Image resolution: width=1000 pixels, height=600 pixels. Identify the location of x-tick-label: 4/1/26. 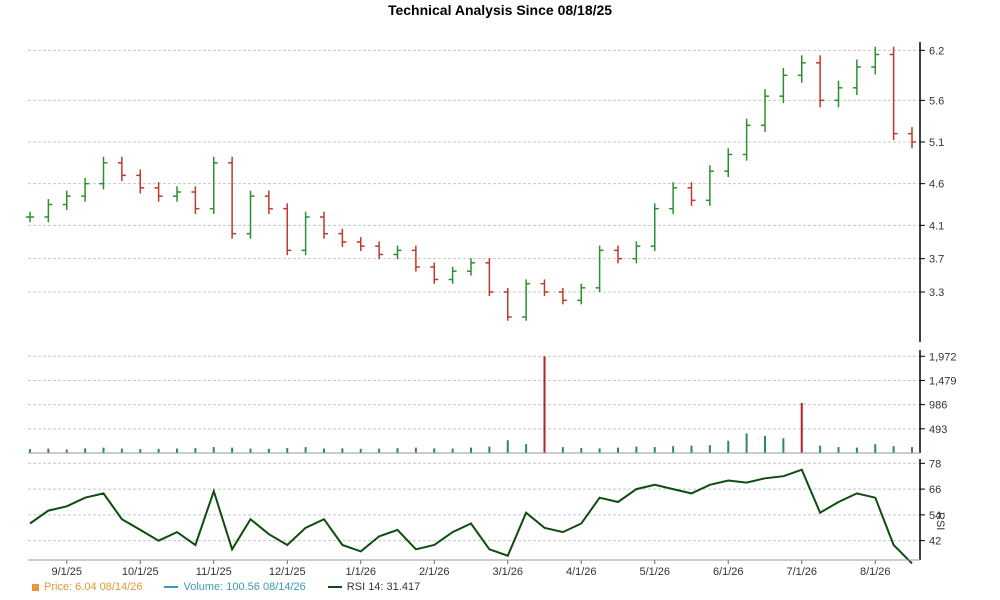
(581, 572).